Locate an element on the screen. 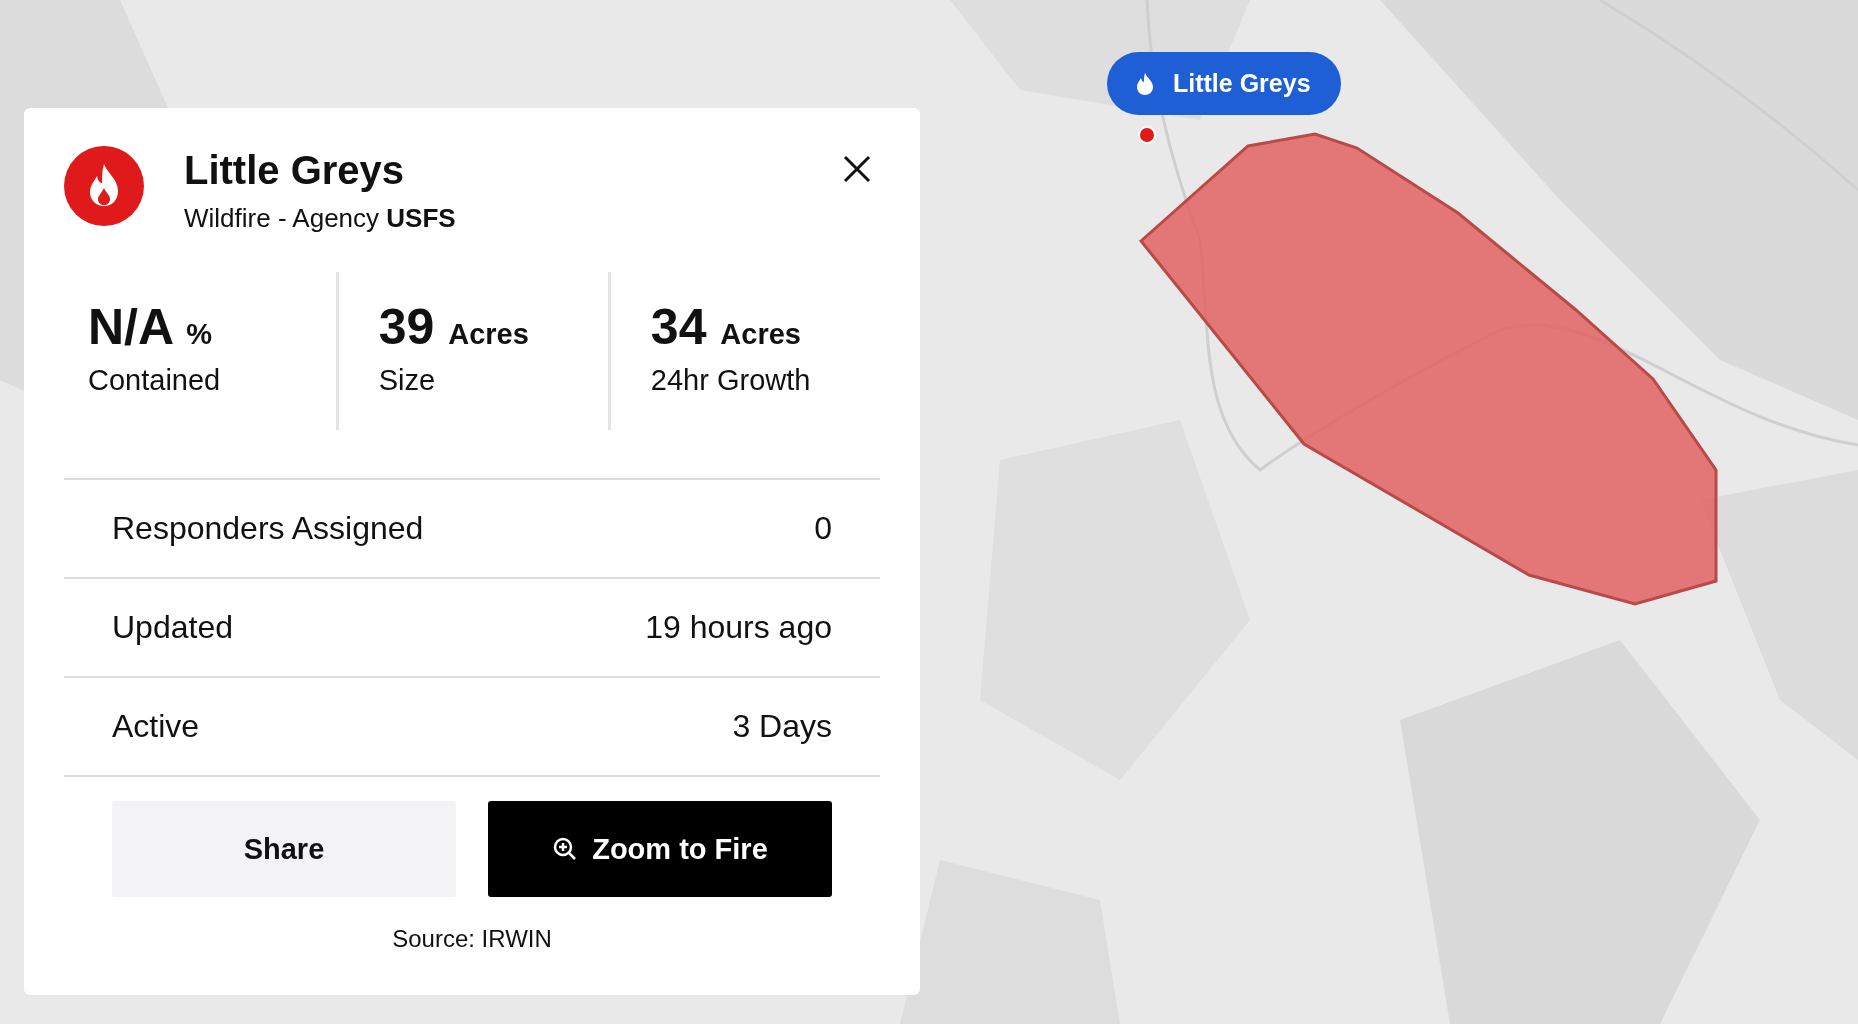 This screenshot has width=1858, height=1024. close-button is located at coordinates (857, 169).